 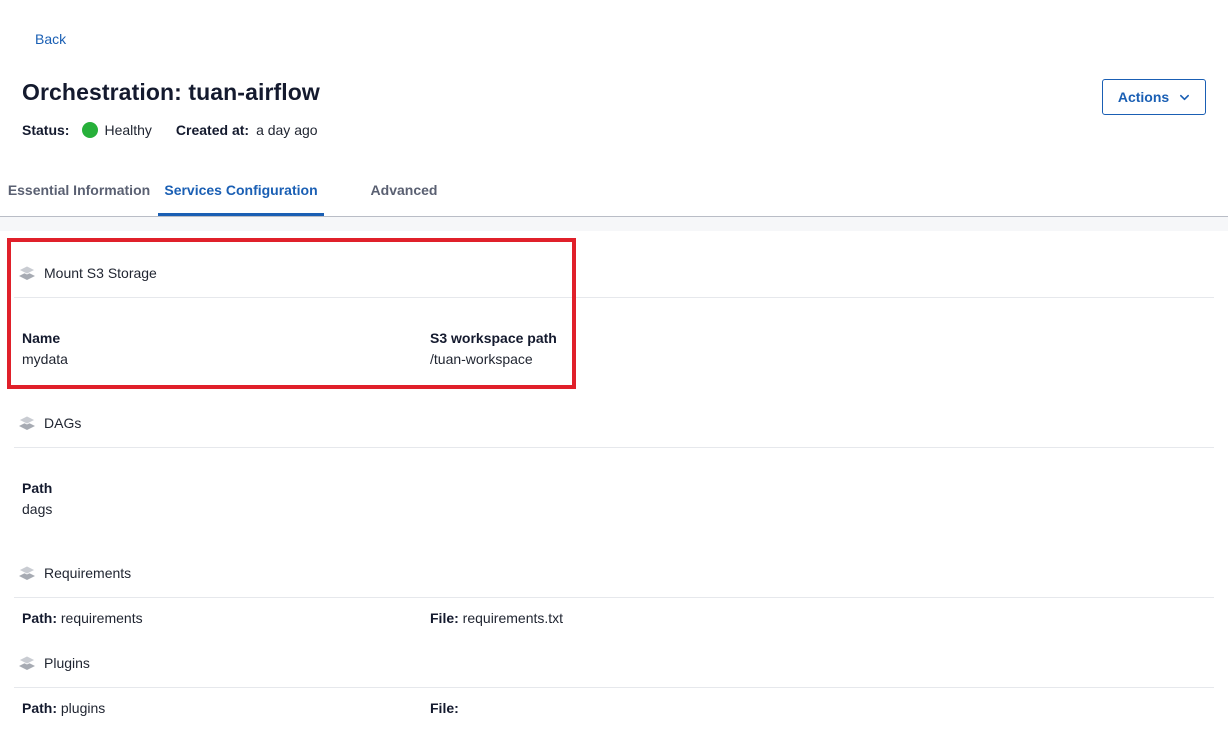 I want to click on requirements-path-value: requirements, so click(x=101, y=618).